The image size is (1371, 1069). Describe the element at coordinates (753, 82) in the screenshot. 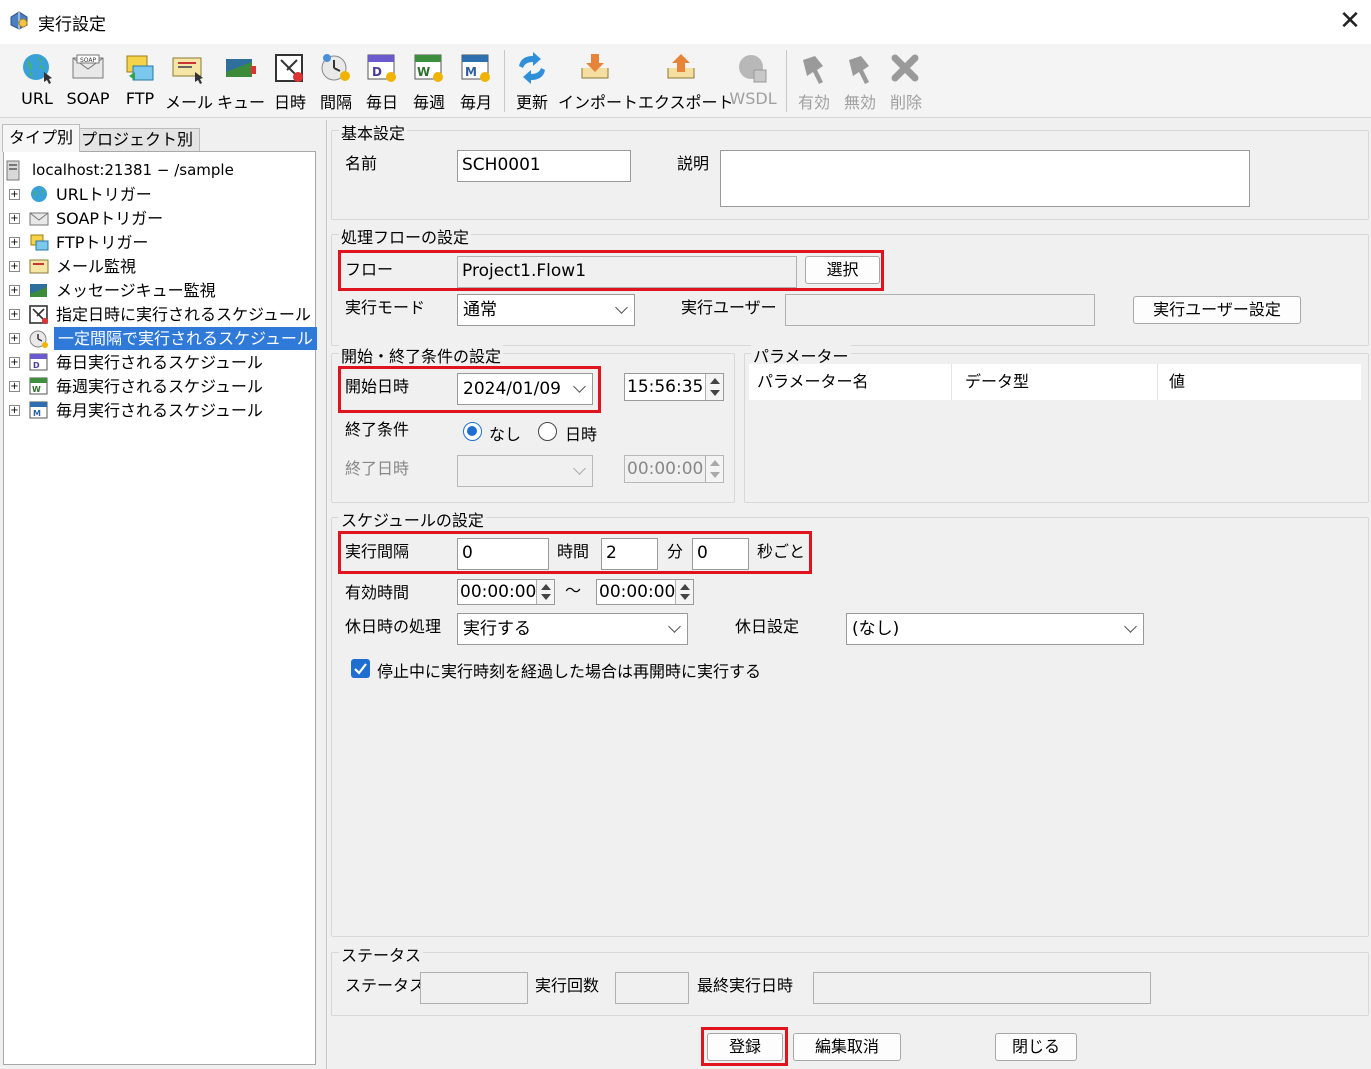

I see `toolbar-wsdl-button: WSDL` at that location.